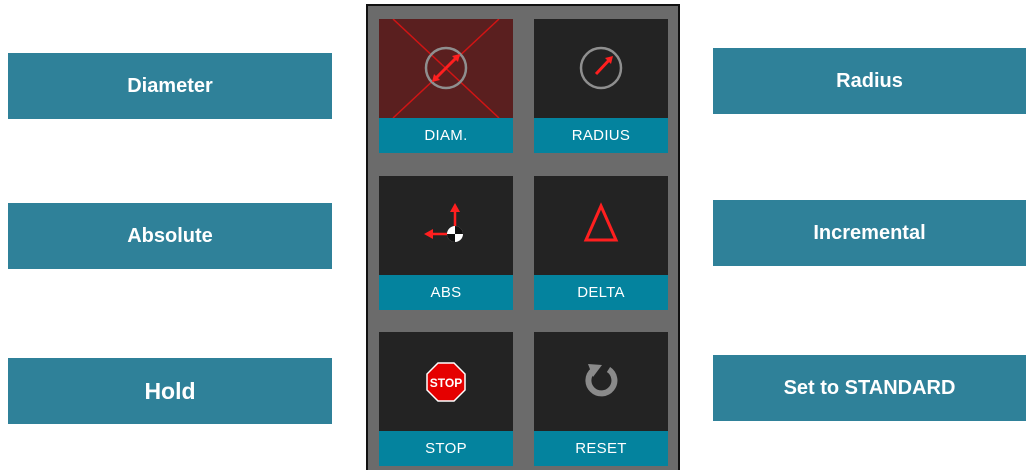 The image size is (1028, 470). What do you see at coordinates (170, 236) in the screenshot?
I see `absolute-label: Absolute` at bounding box center [170, 236].